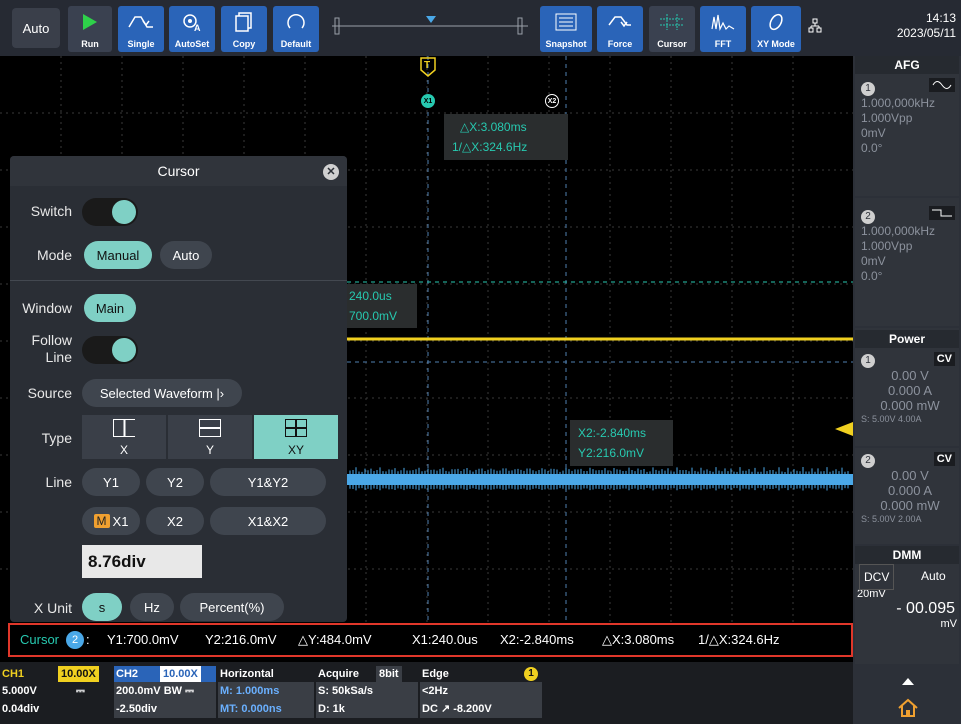 The image size is (961, 724). Describe the element at coordinates (481, 709) in the screenshot. I see `trigger-level: DC ↗ -8.200V` at that location.